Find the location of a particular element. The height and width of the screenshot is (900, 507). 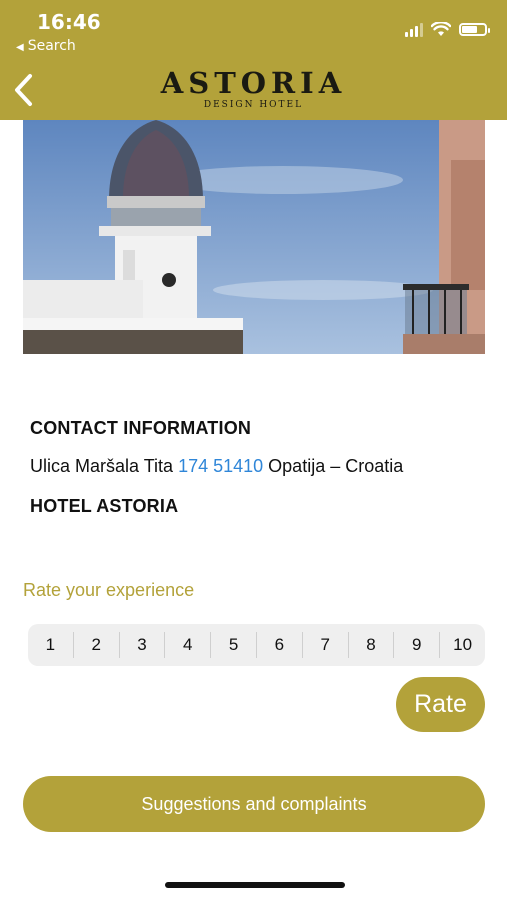

address-city: Opatija – Croatia is located at coordinates (336, 466).